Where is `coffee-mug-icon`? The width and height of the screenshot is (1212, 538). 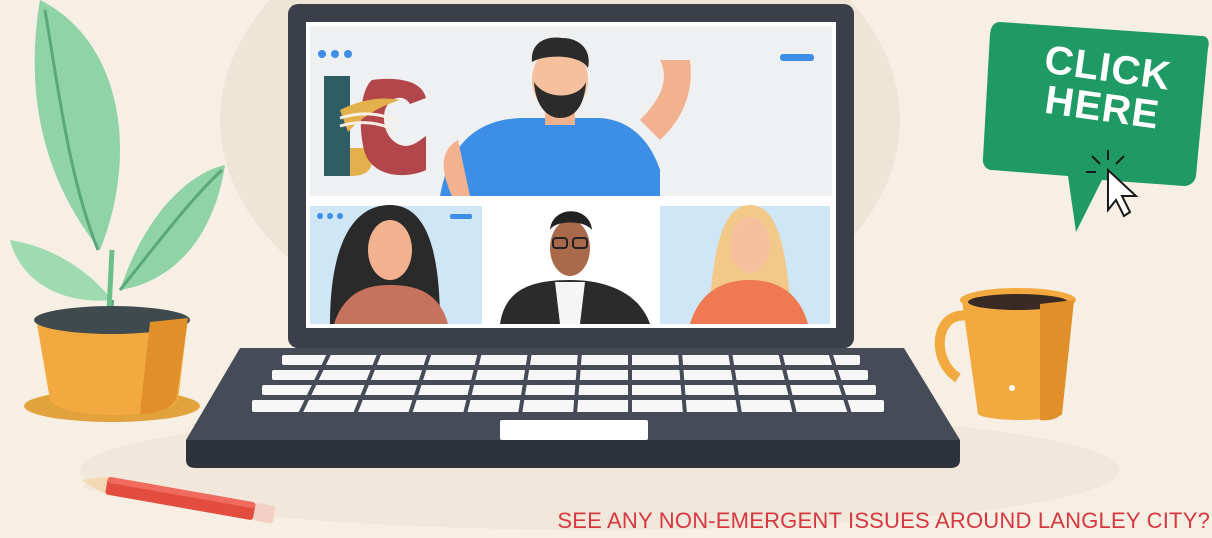 coffee-mug-icon is located at coordinates (1005, 354).